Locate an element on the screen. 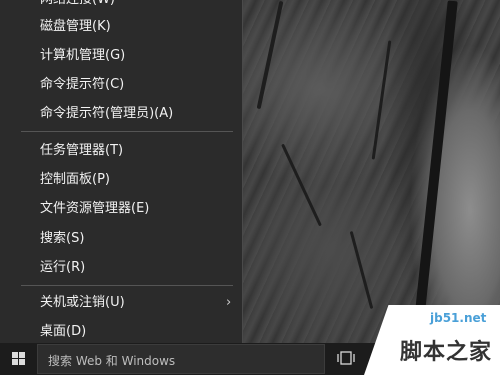 The height and width of the screenshot is (375, 500). search-placeholder: 搜索 Web 和 Windows is located at coordinates (112, 361).